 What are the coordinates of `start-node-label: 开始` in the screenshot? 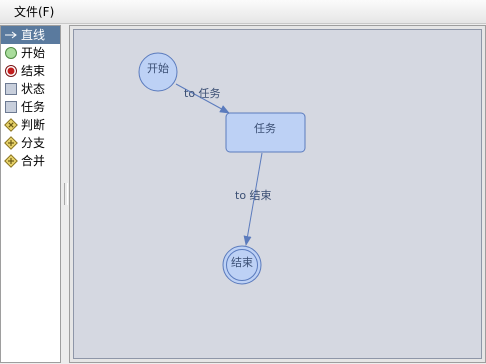 It's located at (158, 68).